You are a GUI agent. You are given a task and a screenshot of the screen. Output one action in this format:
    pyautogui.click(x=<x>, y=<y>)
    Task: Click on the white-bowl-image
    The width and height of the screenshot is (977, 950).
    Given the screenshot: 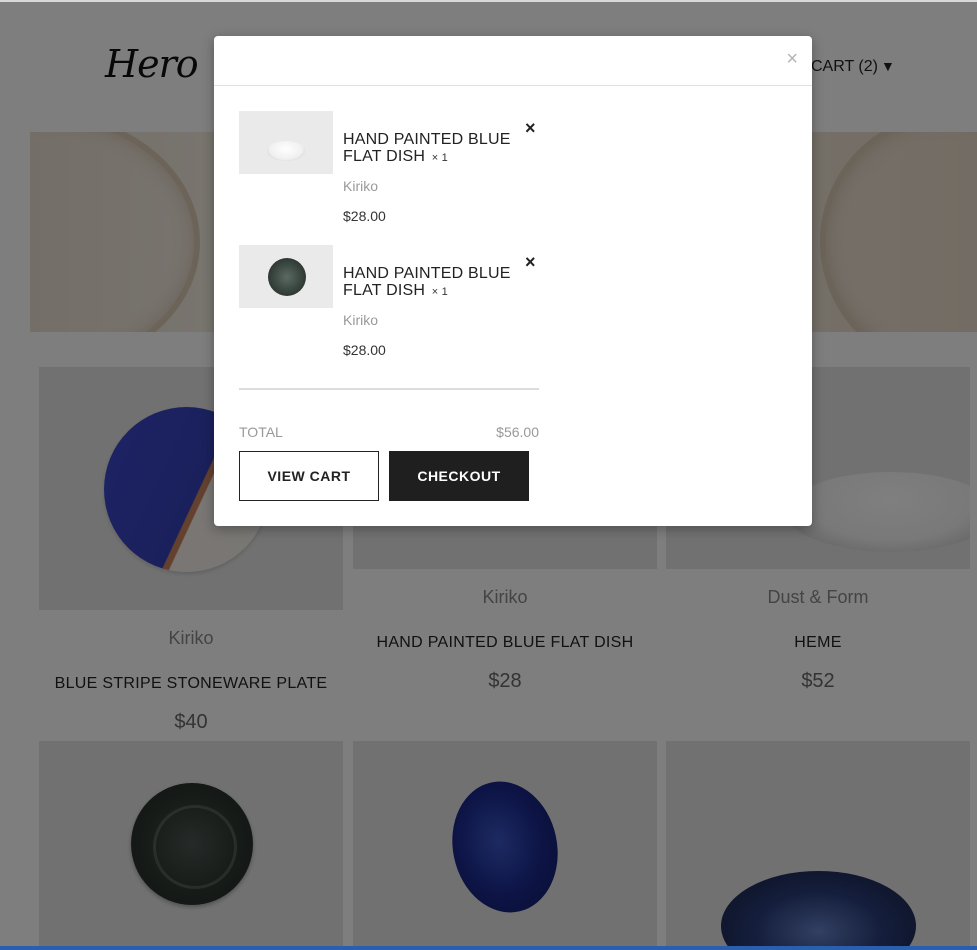 What is the action you would take?
    pyautogui.click(x=286, y=151)
    